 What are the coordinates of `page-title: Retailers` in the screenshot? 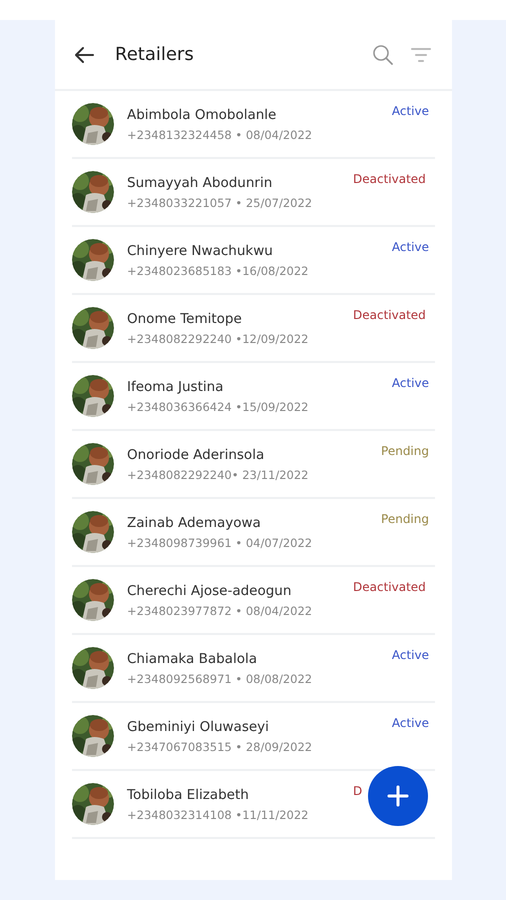 It's located at (155, 54).